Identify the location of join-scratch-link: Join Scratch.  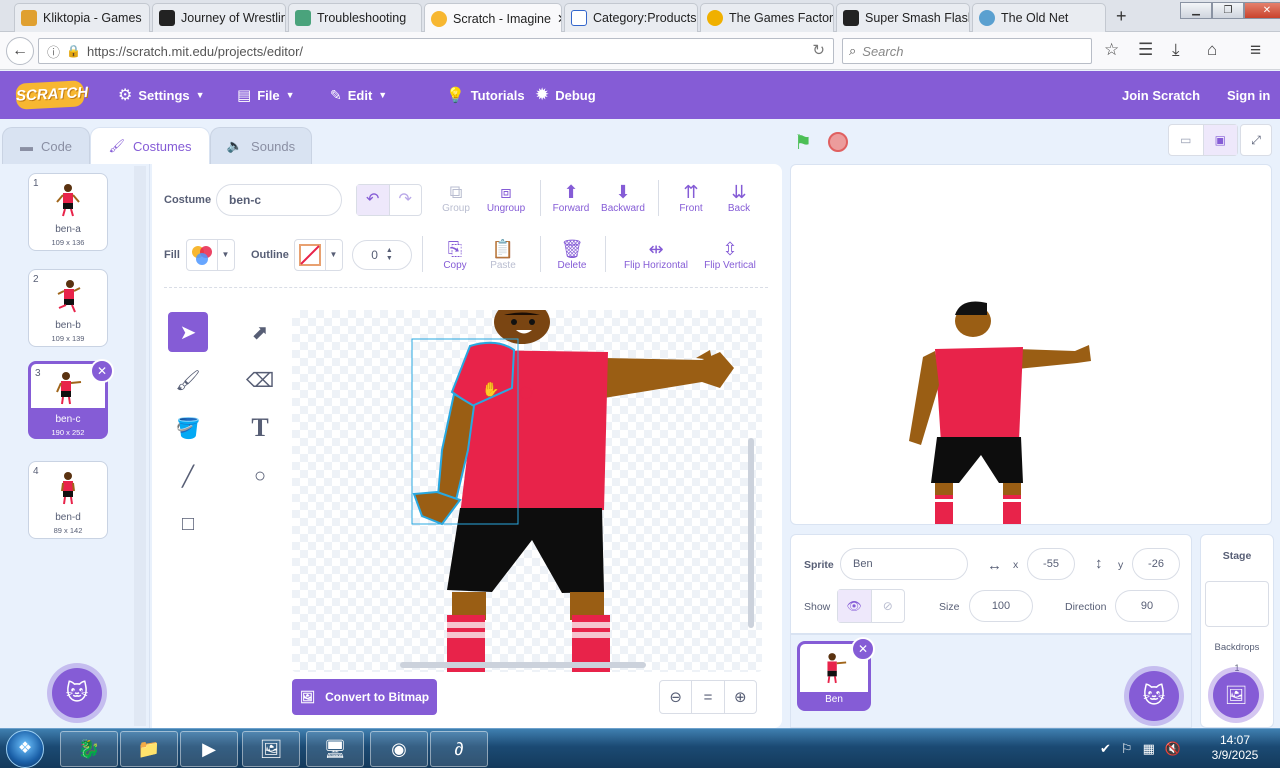
(1161, 95).